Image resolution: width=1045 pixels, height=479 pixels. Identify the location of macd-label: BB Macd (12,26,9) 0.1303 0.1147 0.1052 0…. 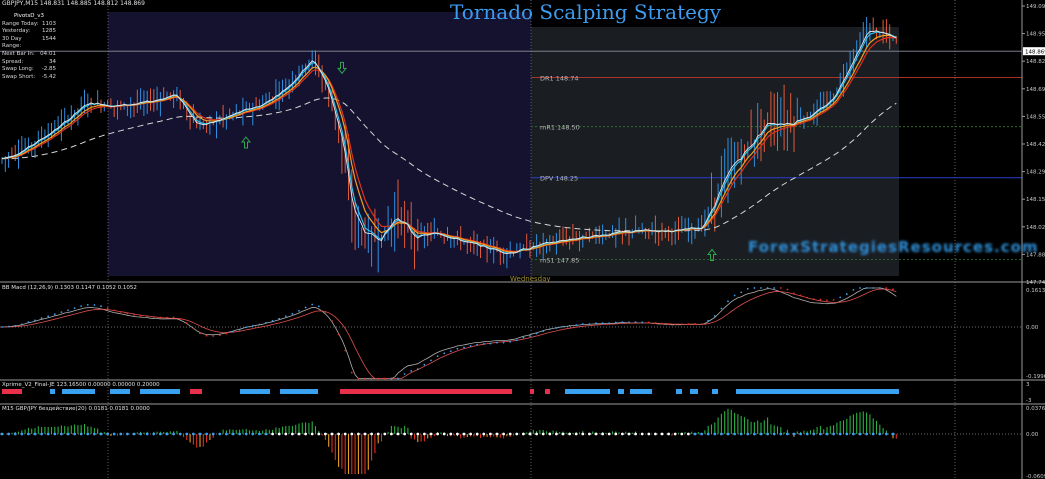
(69, 288).